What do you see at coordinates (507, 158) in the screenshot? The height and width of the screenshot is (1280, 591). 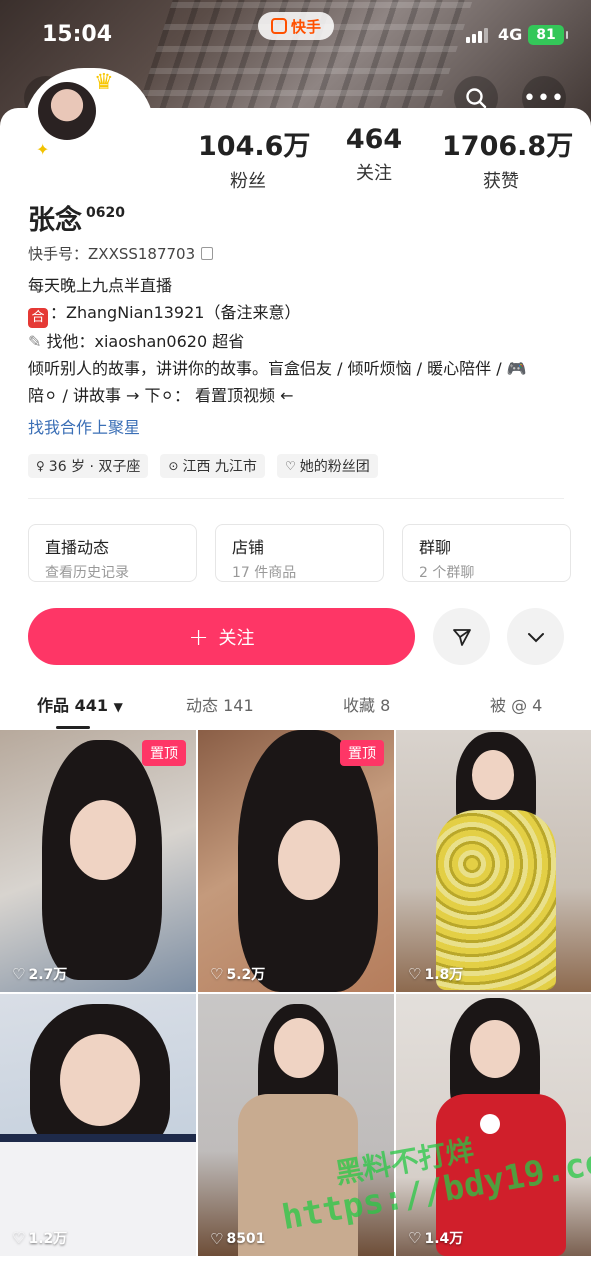 I see `stat-likes: 1706.8万 获赞` at bounding box center [507, 158].